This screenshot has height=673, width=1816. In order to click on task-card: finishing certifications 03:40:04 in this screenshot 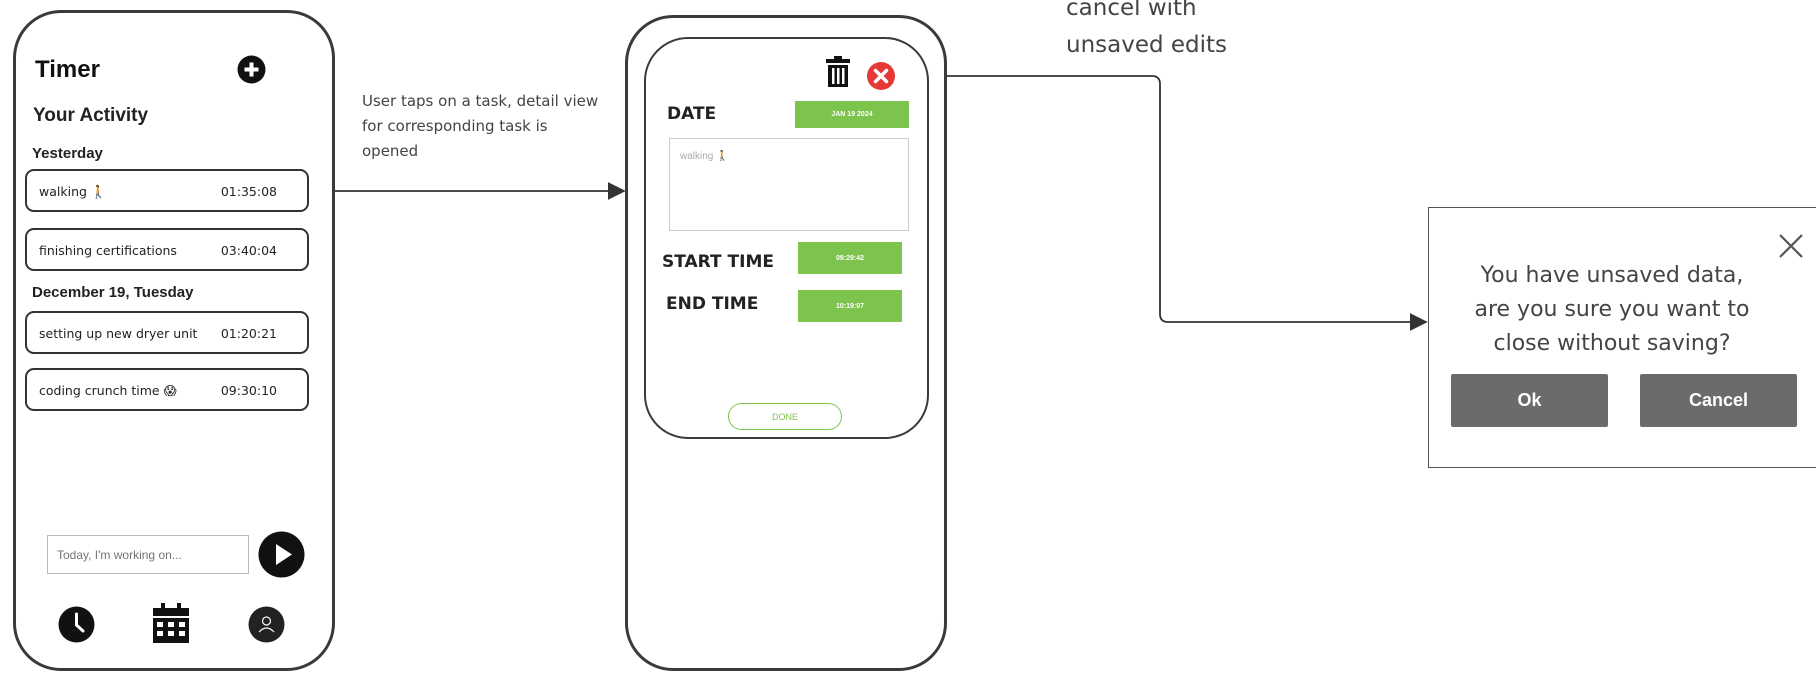, I will do `click(167, 249)`.